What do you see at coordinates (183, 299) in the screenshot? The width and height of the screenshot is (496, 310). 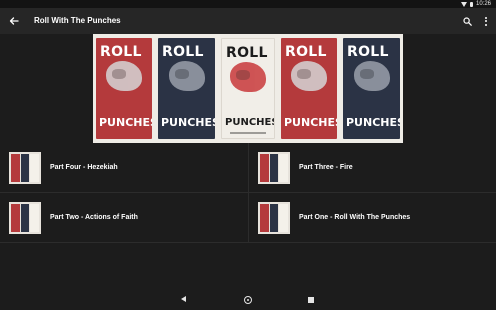 I see `nav-back-icon` at bounding box center [183, 299].